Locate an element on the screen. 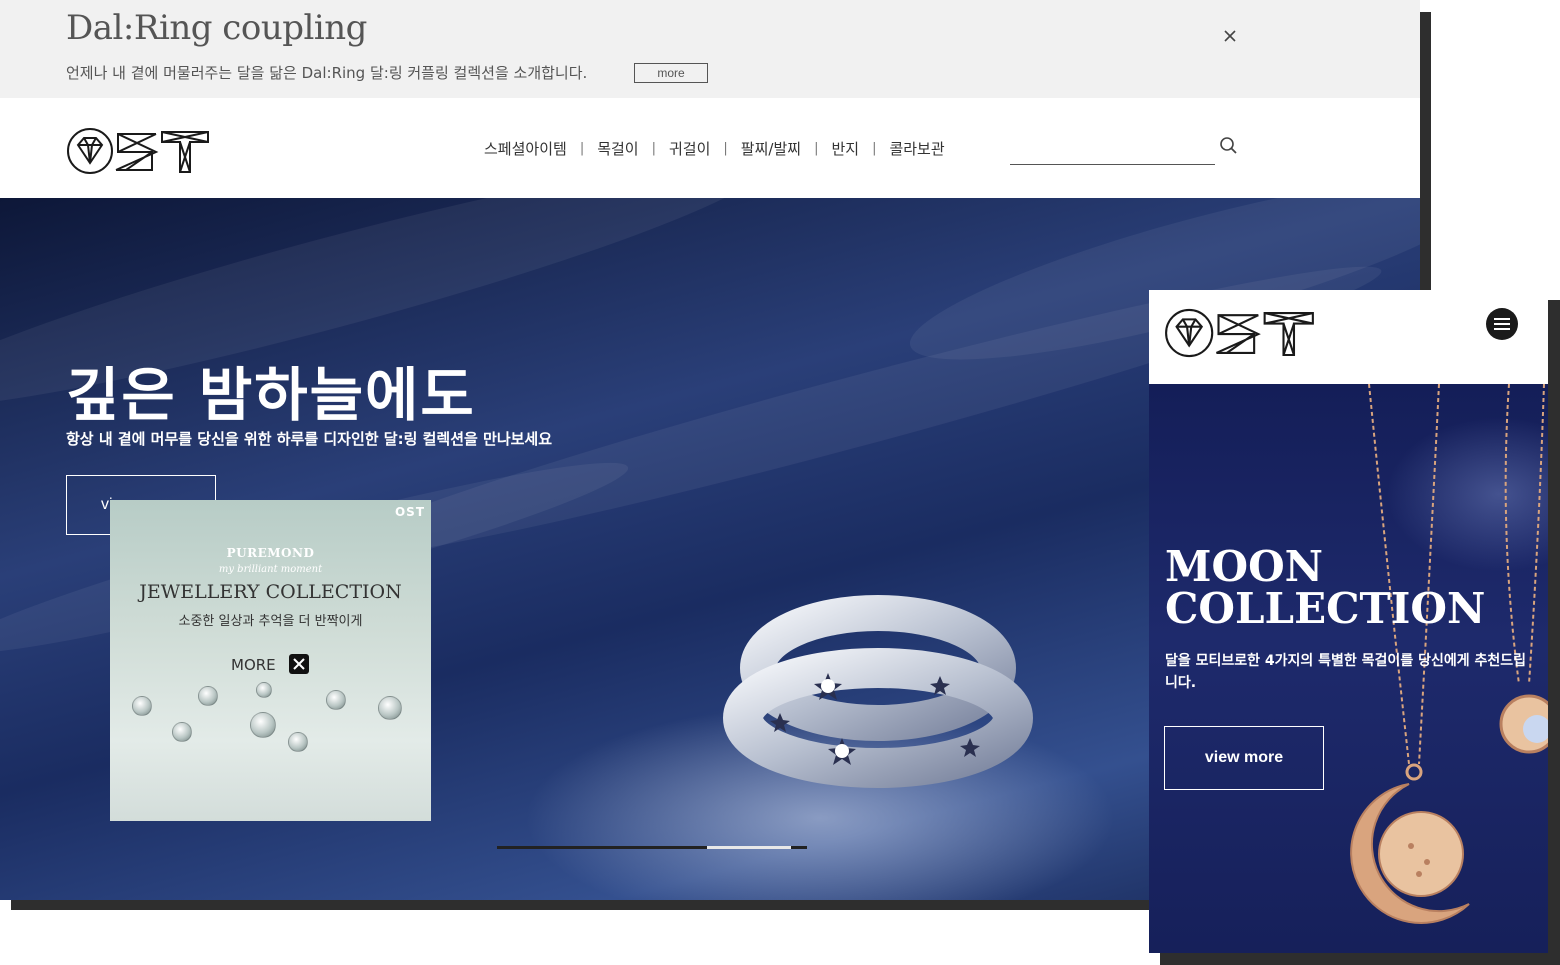 This screenshot has width=1560, height=965. mobile-view-more-button: view more is located at coordinates (1244, 758).